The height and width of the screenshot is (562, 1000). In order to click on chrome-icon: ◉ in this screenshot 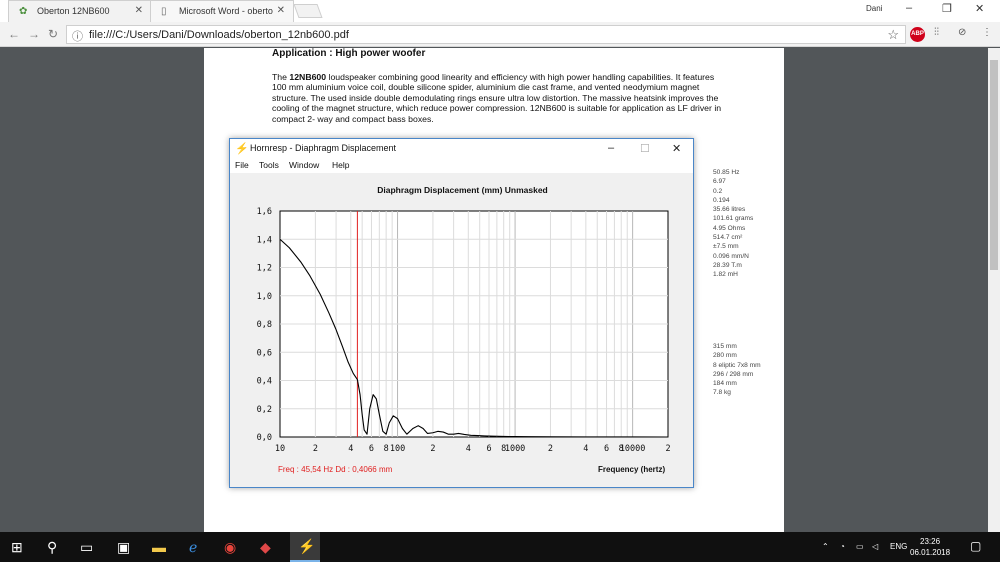, I will do `click(230, 547)`.